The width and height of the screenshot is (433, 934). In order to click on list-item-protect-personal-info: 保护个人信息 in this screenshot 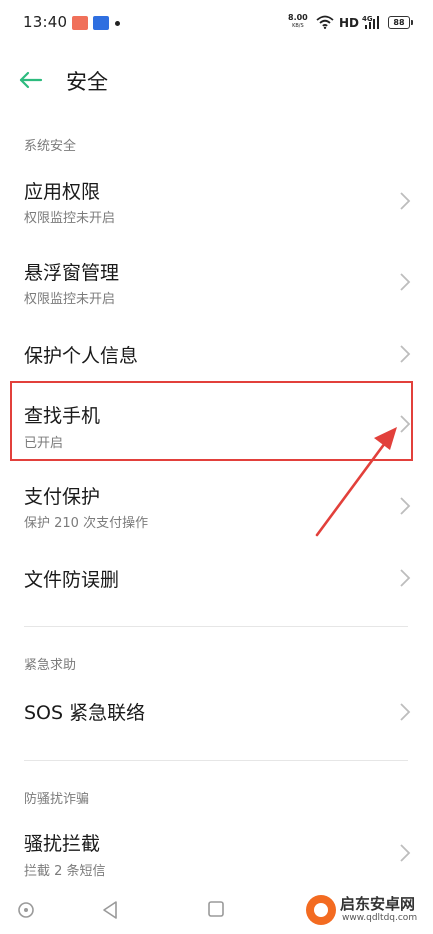, I will do `click(216, 355)`.